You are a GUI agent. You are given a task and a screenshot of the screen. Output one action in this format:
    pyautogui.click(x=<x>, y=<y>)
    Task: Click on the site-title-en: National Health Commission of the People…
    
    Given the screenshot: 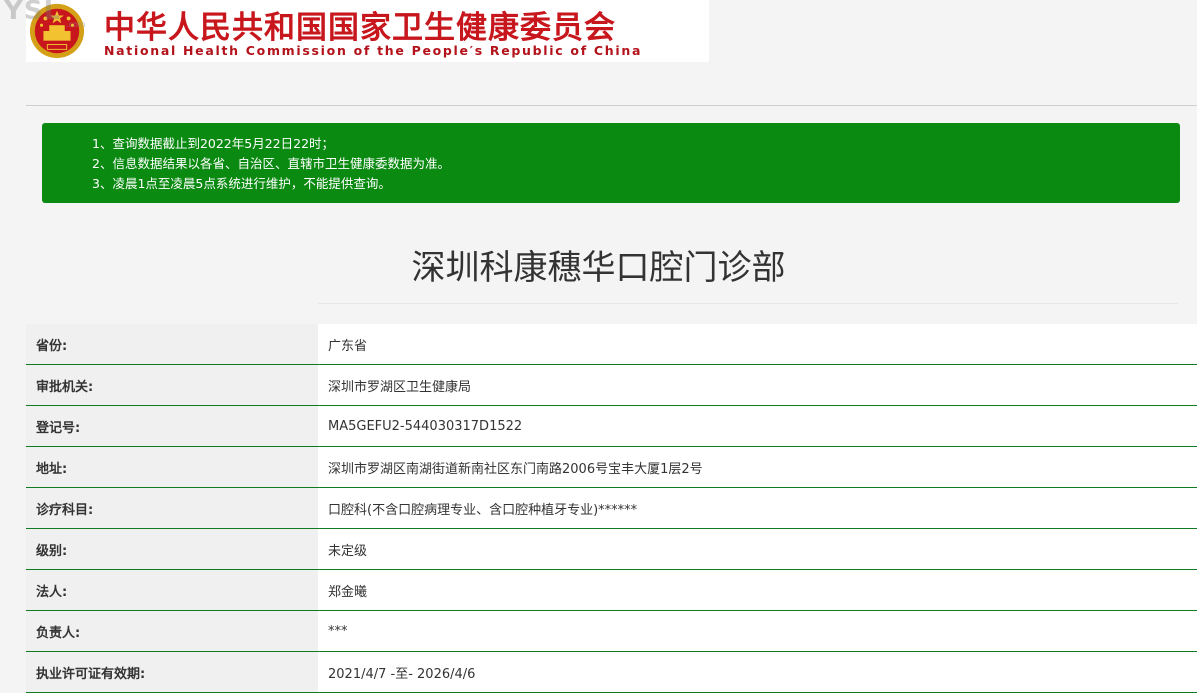 What is the action you would take?
    pyautogui.click(x=373, y=50)
    